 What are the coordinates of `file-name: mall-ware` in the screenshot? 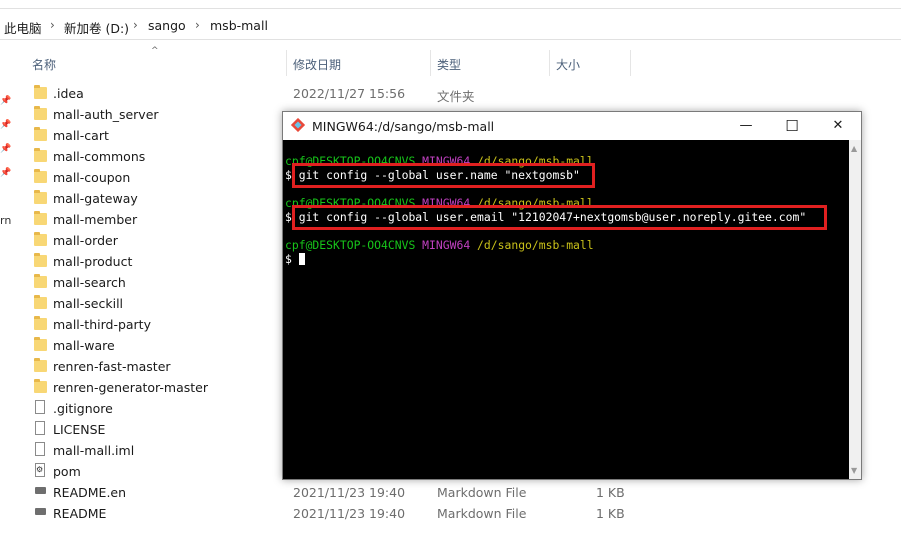 It's located at (84, 345).